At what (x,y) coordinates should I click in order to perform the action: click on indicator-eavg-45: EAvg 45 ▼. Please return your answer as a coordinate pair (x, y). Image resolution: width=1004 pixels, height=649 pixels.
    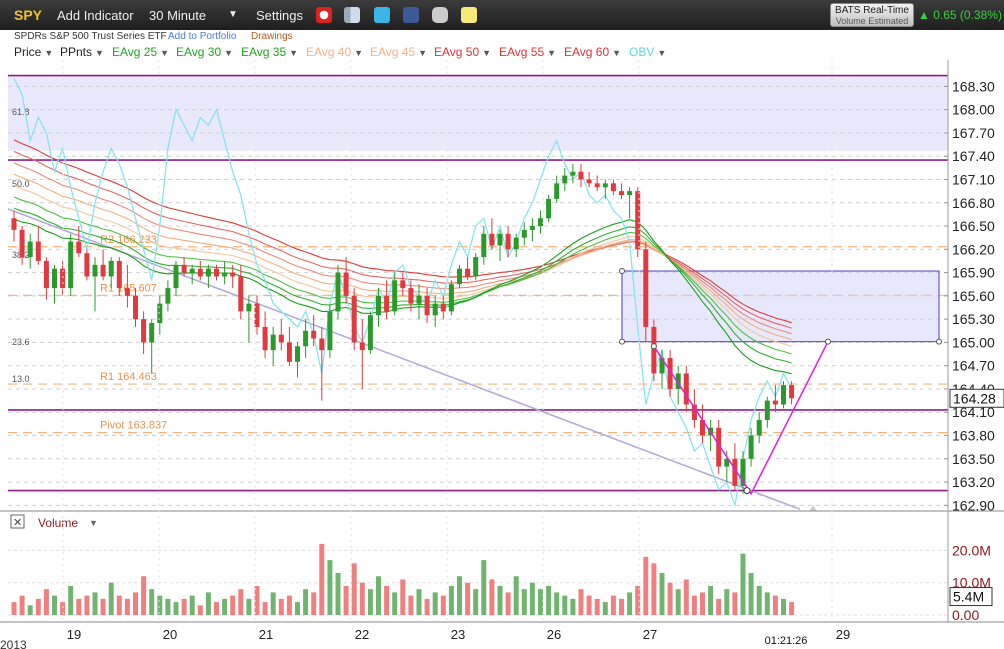
    Looking at the image, I should click on (398, 52).